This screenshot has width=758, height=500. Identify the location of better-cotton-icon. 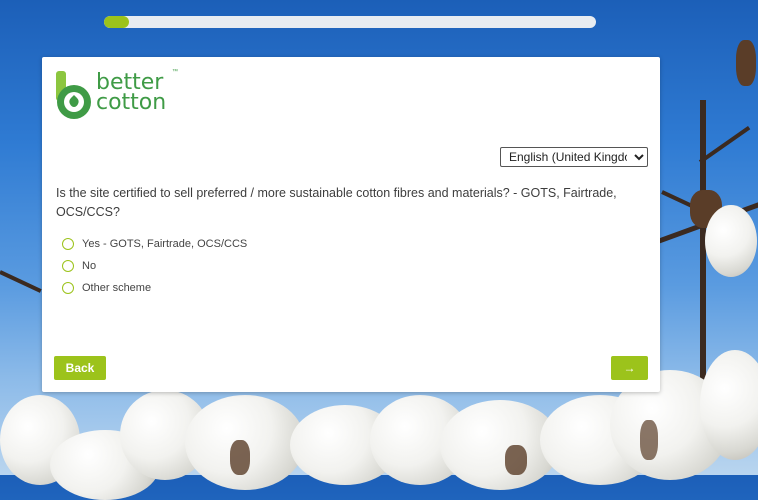
(73, 95).